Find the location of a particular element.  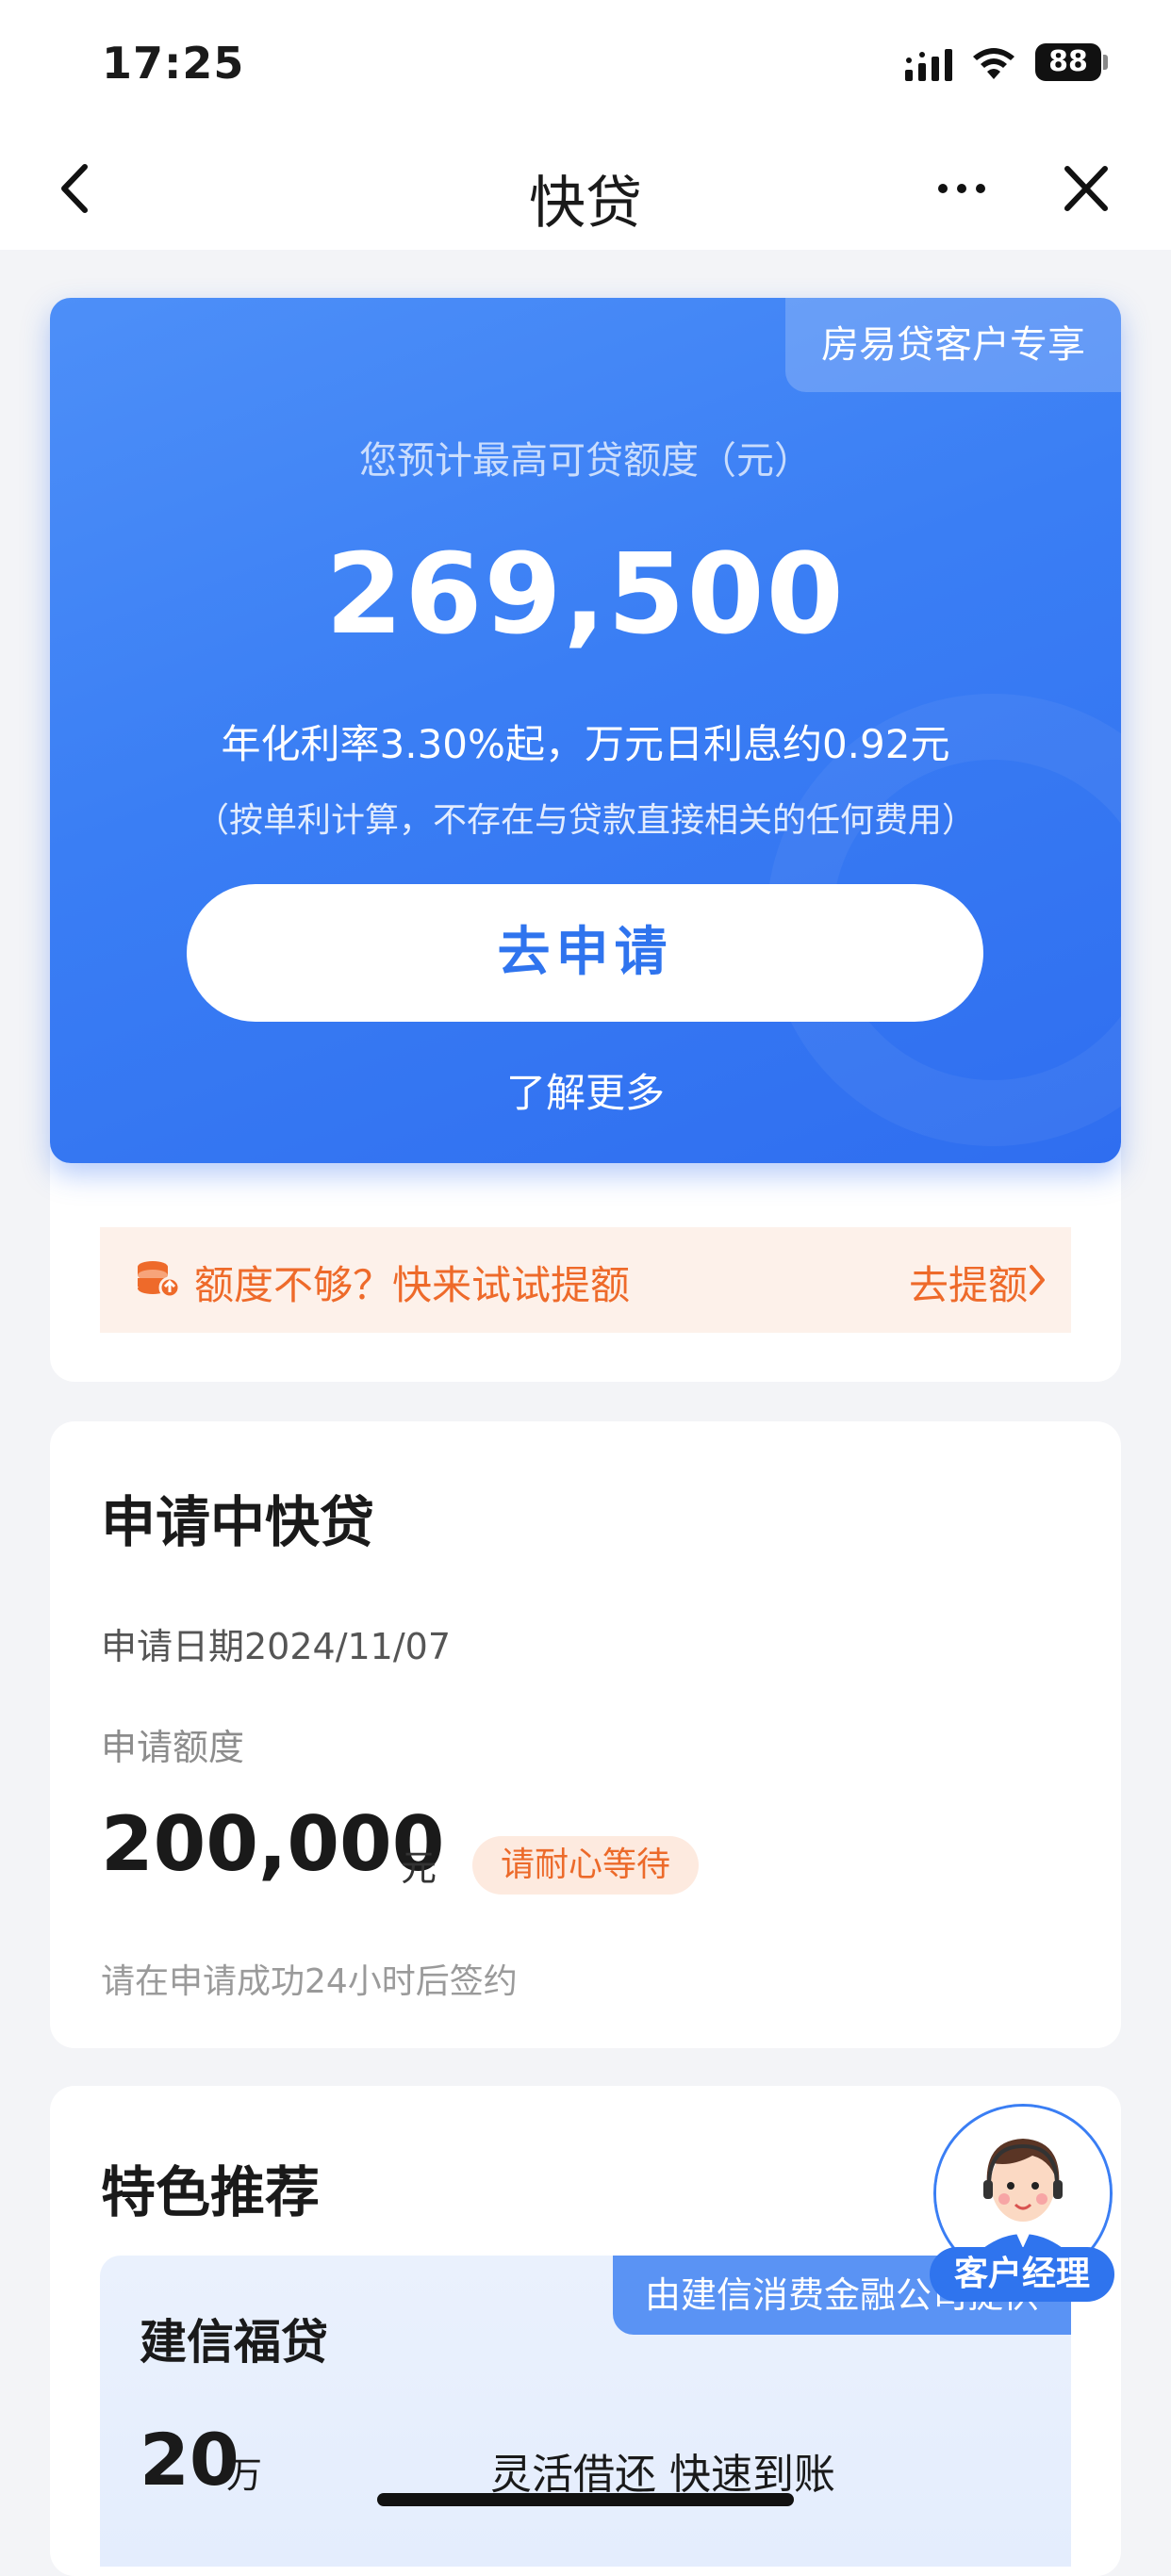

interest-rate-note: （按单利计算，不存在与贷款直接相关的任何费用） is located at coordinates (585, 820).